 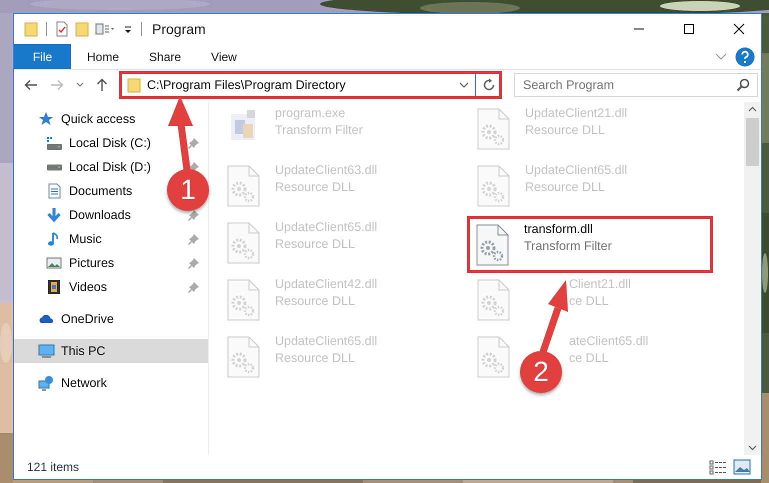 I want to click on close-icon, so click(x=739, y=29).